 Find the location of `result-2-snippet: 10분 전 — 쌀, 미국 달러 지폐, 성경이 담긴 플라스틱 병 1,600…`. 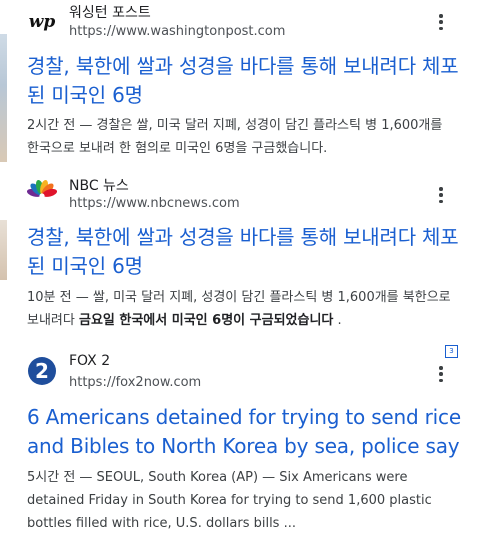

result-2-snippet: 10분 전 — 쌀, 미국 달러 지폐, 성경이 담긴 플라스틱 병 1,600… is located at coordinates (242, 309).